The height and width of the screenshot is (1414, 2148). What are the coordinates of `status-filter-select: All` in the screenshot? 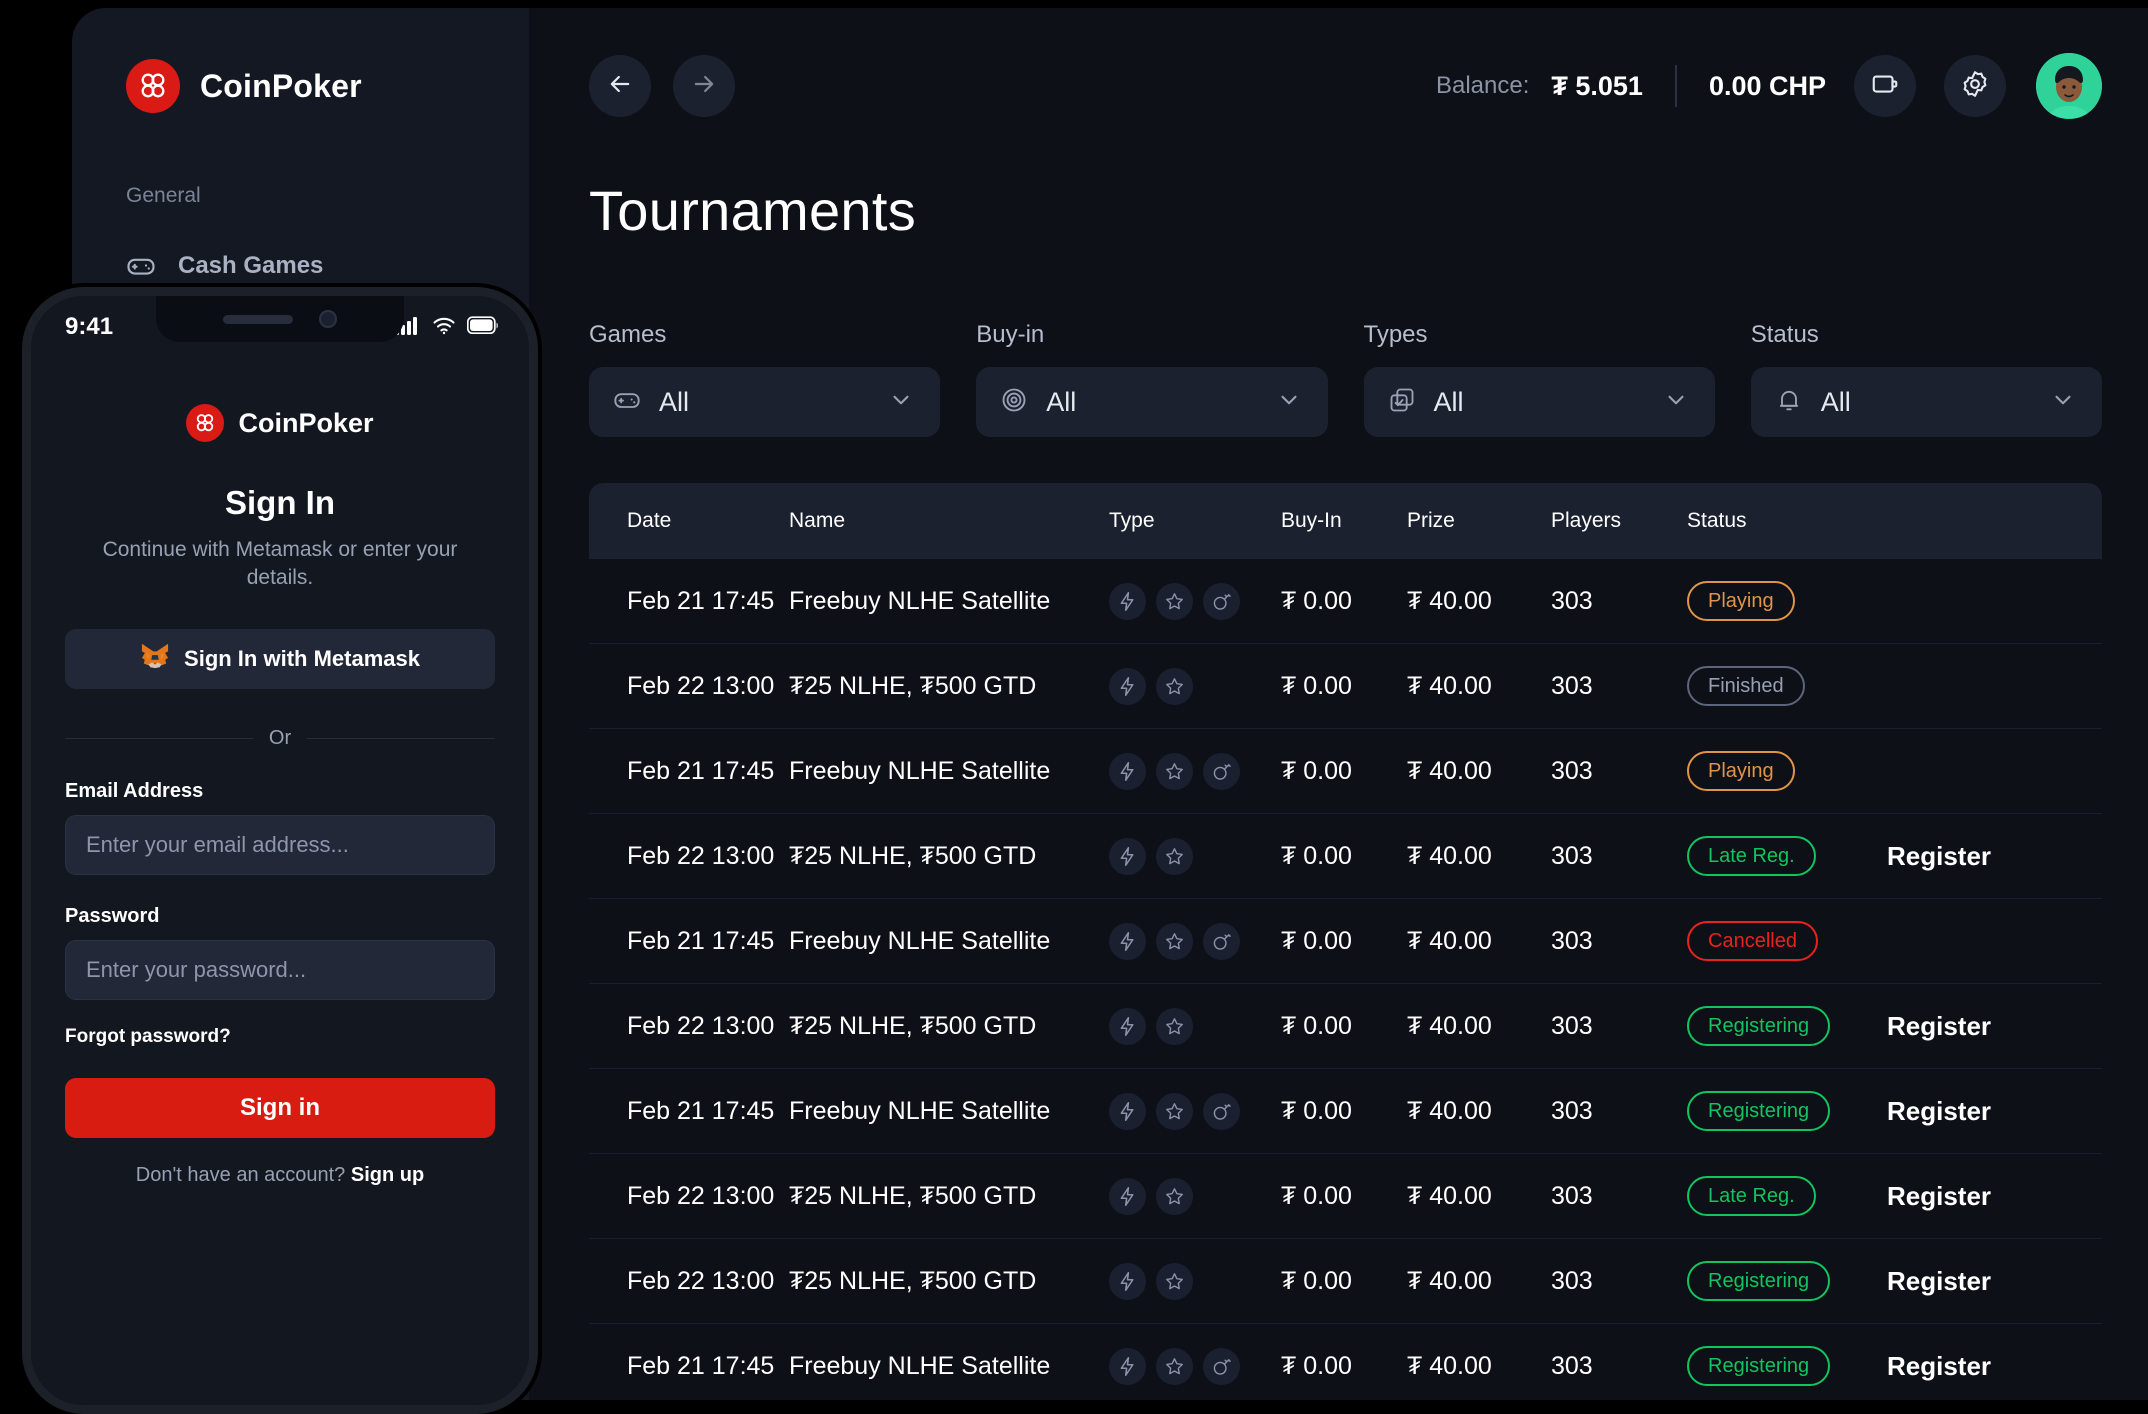 It's located at (1926, 402).